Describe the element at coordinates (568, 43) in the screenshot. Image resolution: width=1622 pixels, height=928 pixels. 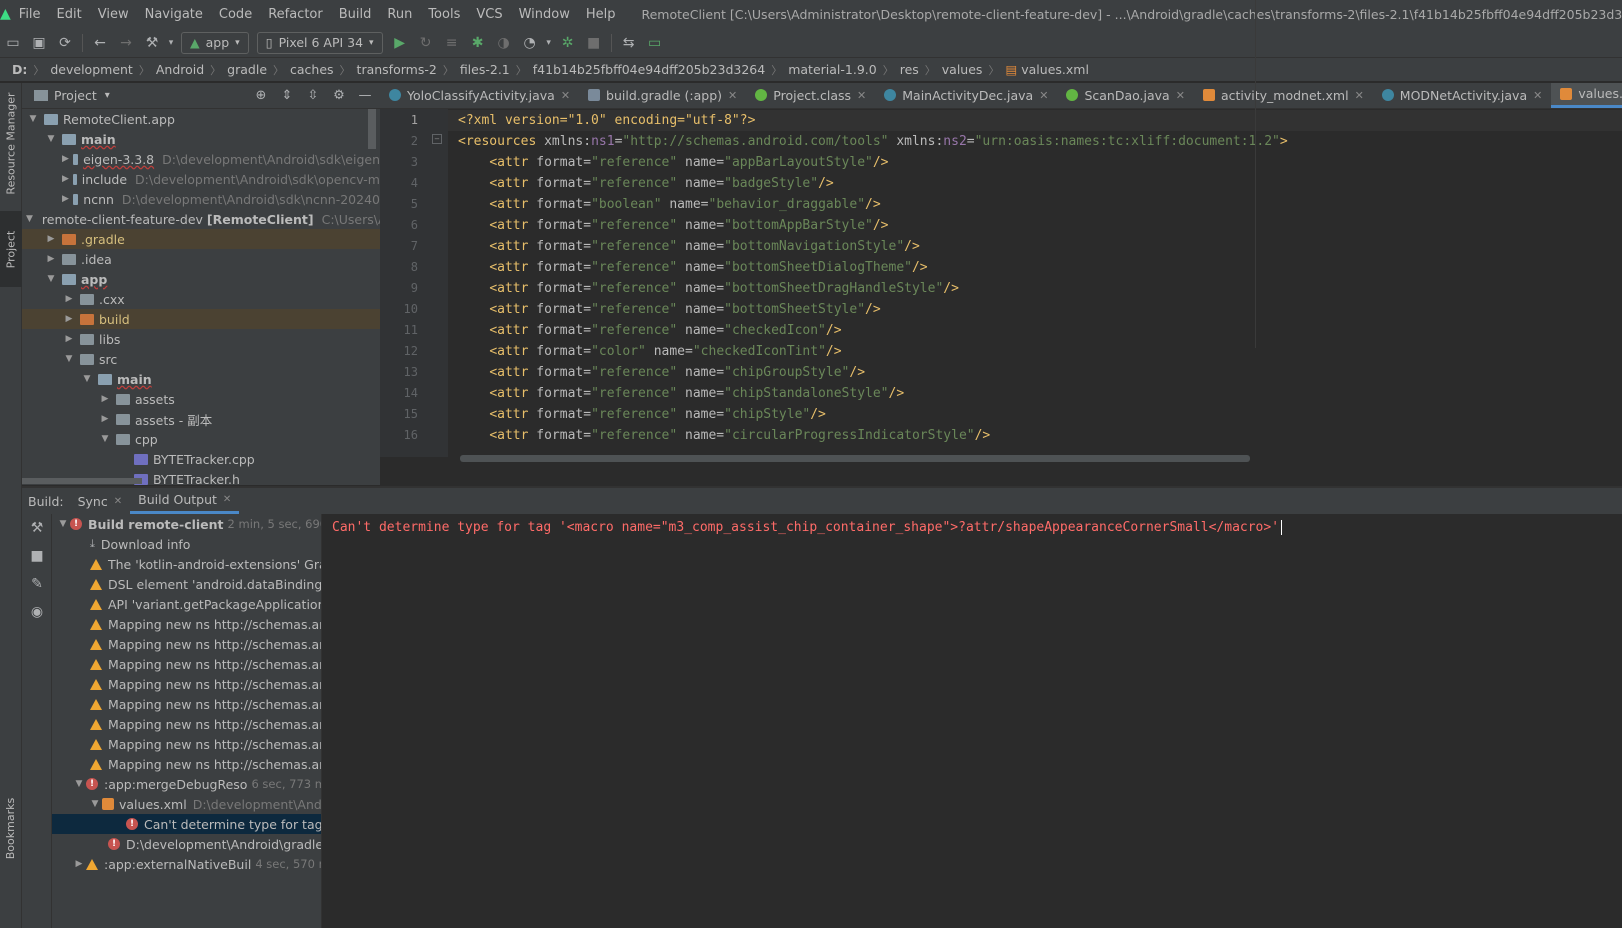
I see `attach-debugger-icon: ✲` at that location.